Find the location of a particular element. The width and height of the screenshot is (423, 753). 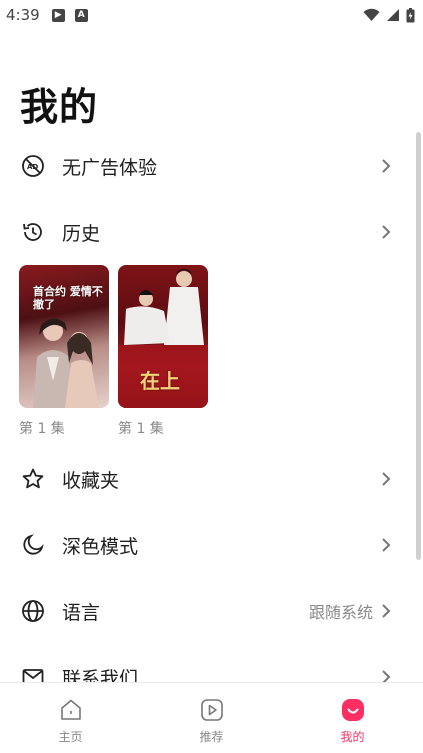

language-value: 跟随系统 is located at coordinates (340, 612).